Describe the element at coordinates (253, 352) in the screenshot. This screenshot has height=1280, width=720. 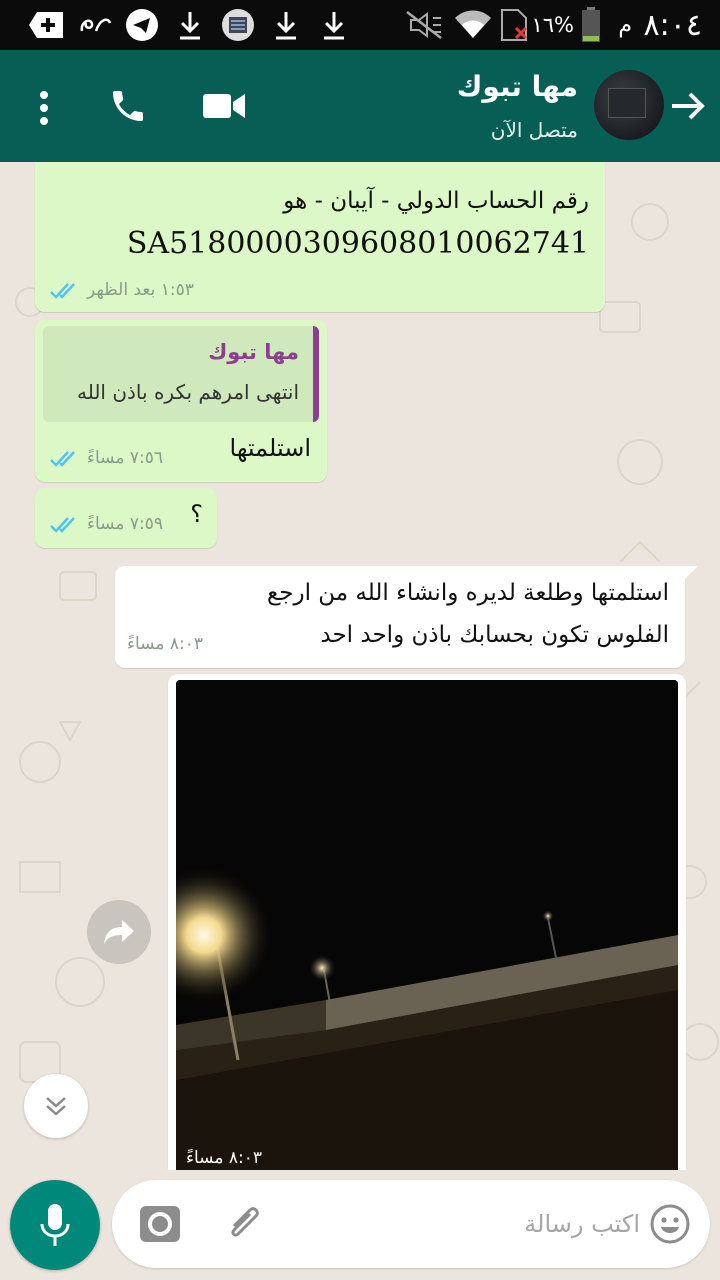
I see `quote-author: مها تبوك` at that location.